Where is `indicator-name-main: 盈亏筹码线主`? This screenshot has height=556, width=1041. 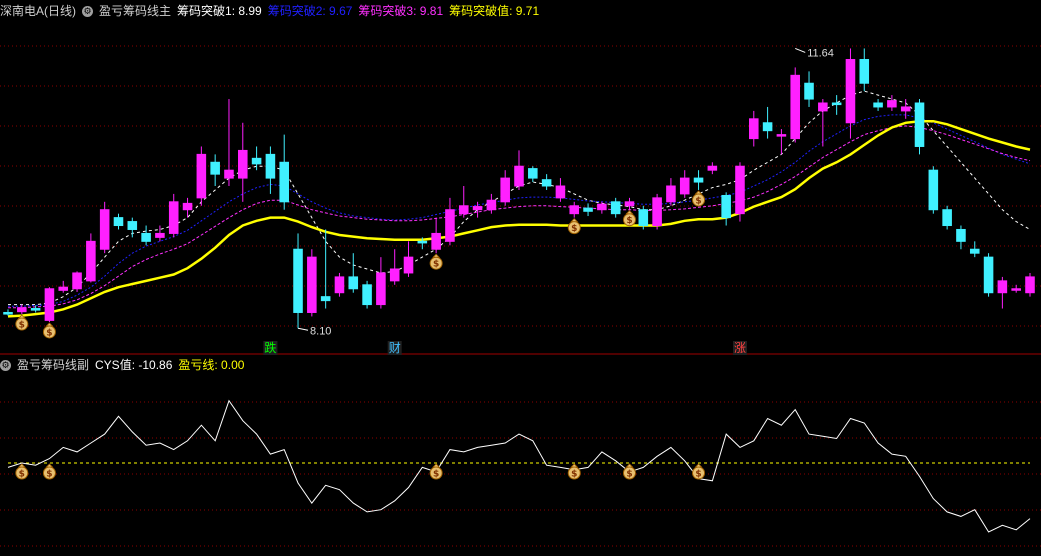
indicator-name-main: 盈亏筹码线主 is located at coordinates (135, 11).